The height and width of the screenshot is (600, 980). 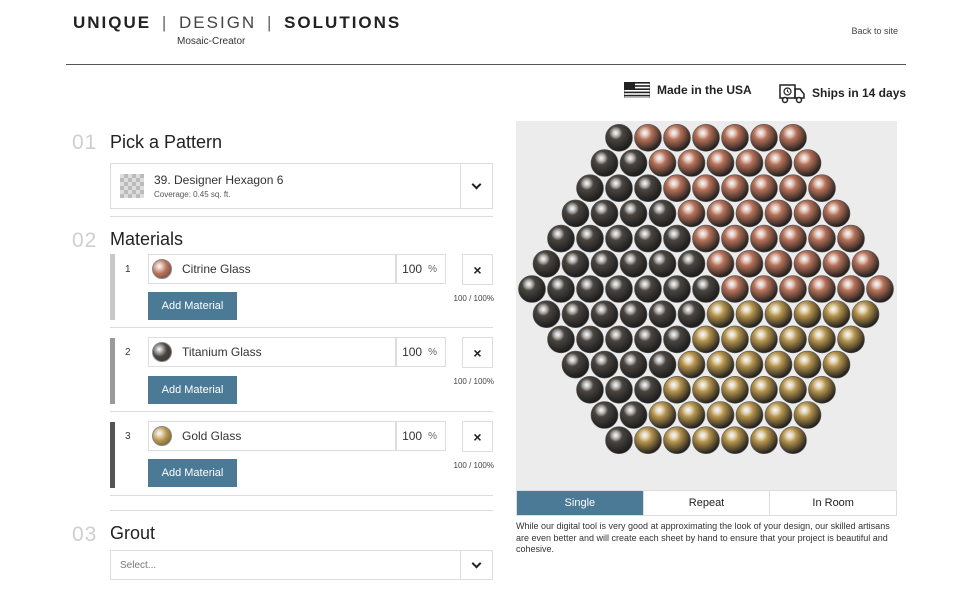 What do you see at coordinates (272, 436) in the screenshot?
I see `material-select: Gold Glass` at bounding box center [272, 436].